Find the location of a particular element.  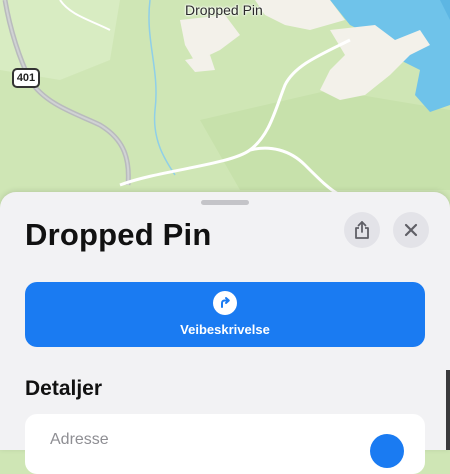

road-shield: 401 is located at coordinates (26, 78).